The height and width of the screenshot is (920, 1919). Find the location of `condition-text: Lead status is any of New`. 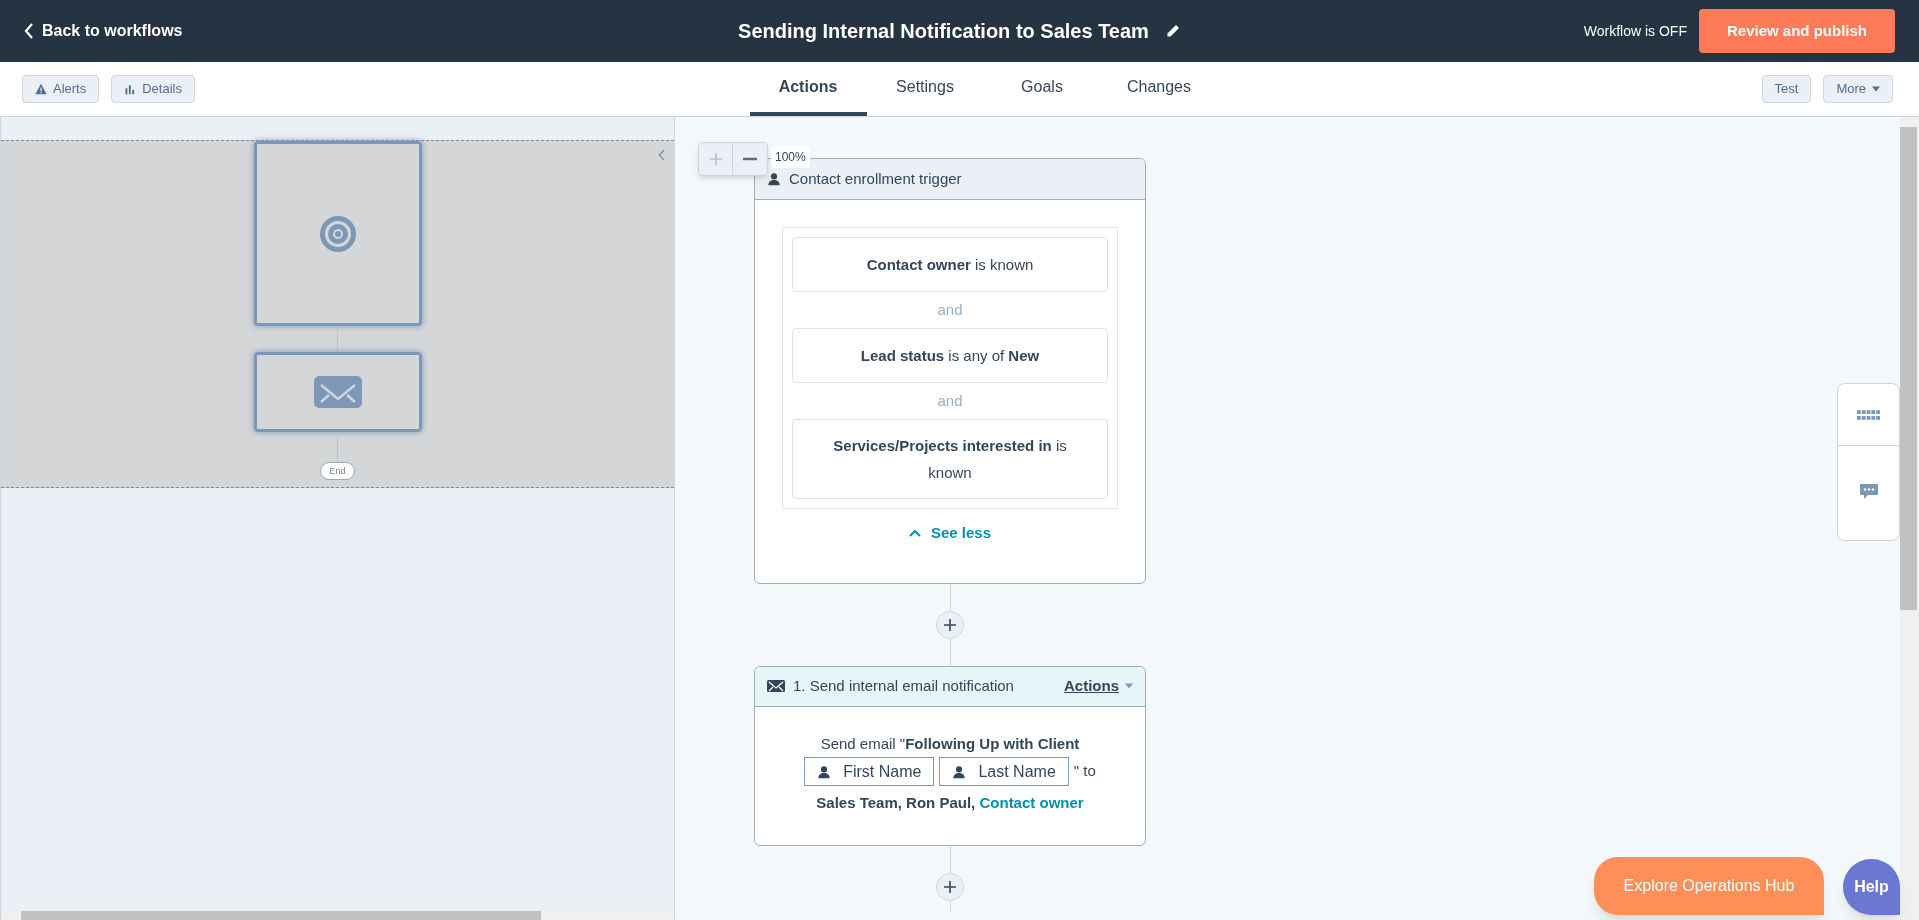

condition-text: Lead status is any of New is located at coordinates (950, 356).